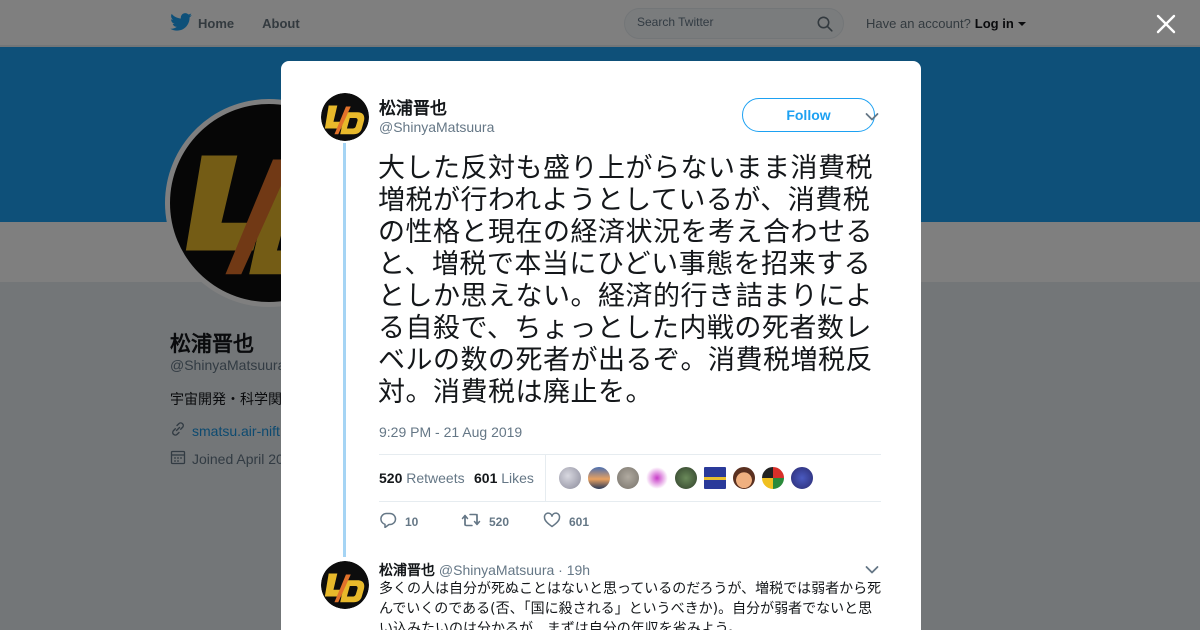  I want to click on stats-divider, so click(545, 478).